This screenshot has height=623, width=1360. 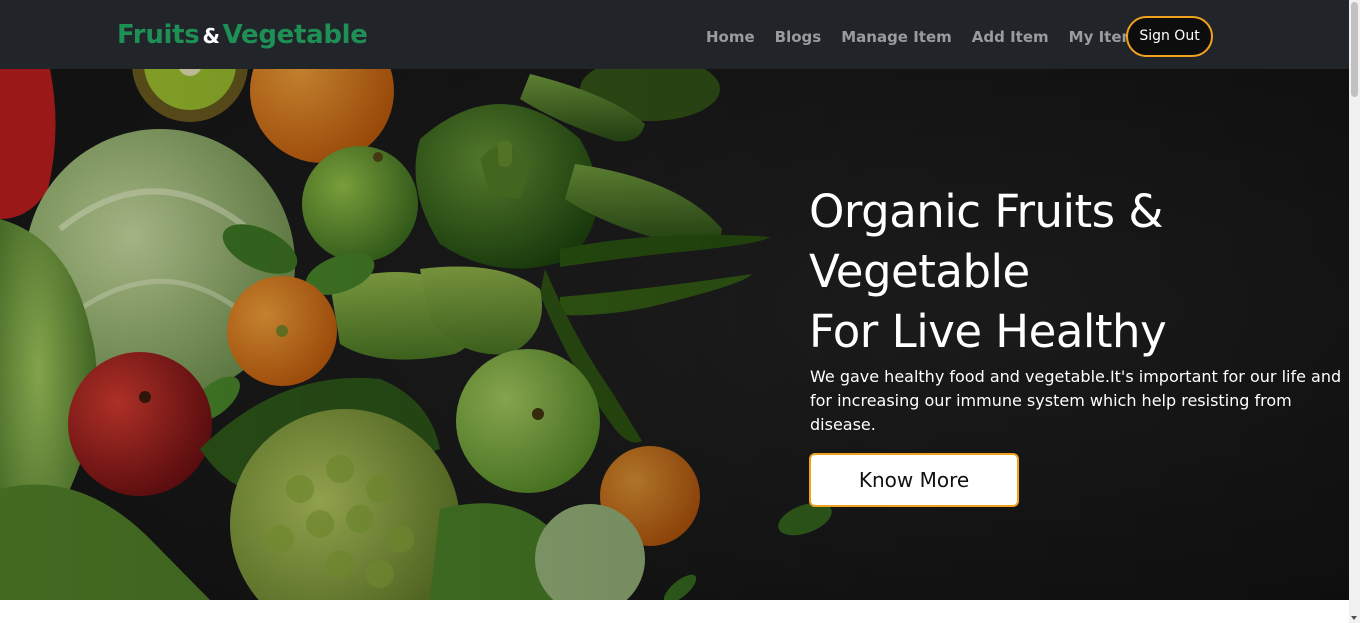 What do you see at coordinates (986, 211) in the screenshot?
I see `hero-title-line-1: Organic Fruits &` at bounding box center [986, 211].